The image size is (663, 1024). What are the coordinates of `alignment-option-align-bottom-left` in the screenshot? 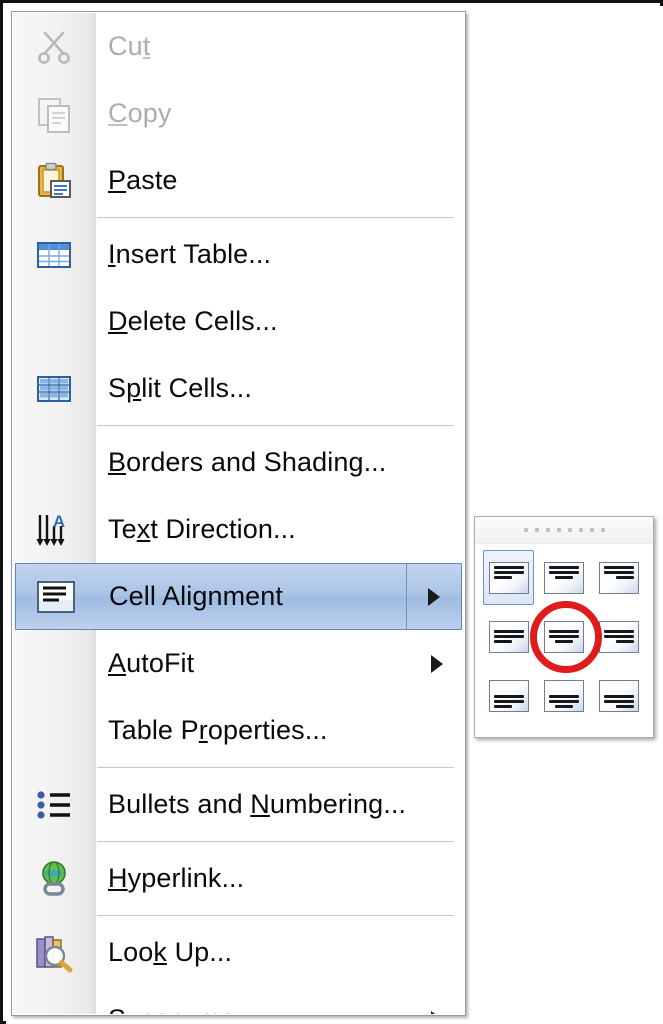 It's located at (508, 696).